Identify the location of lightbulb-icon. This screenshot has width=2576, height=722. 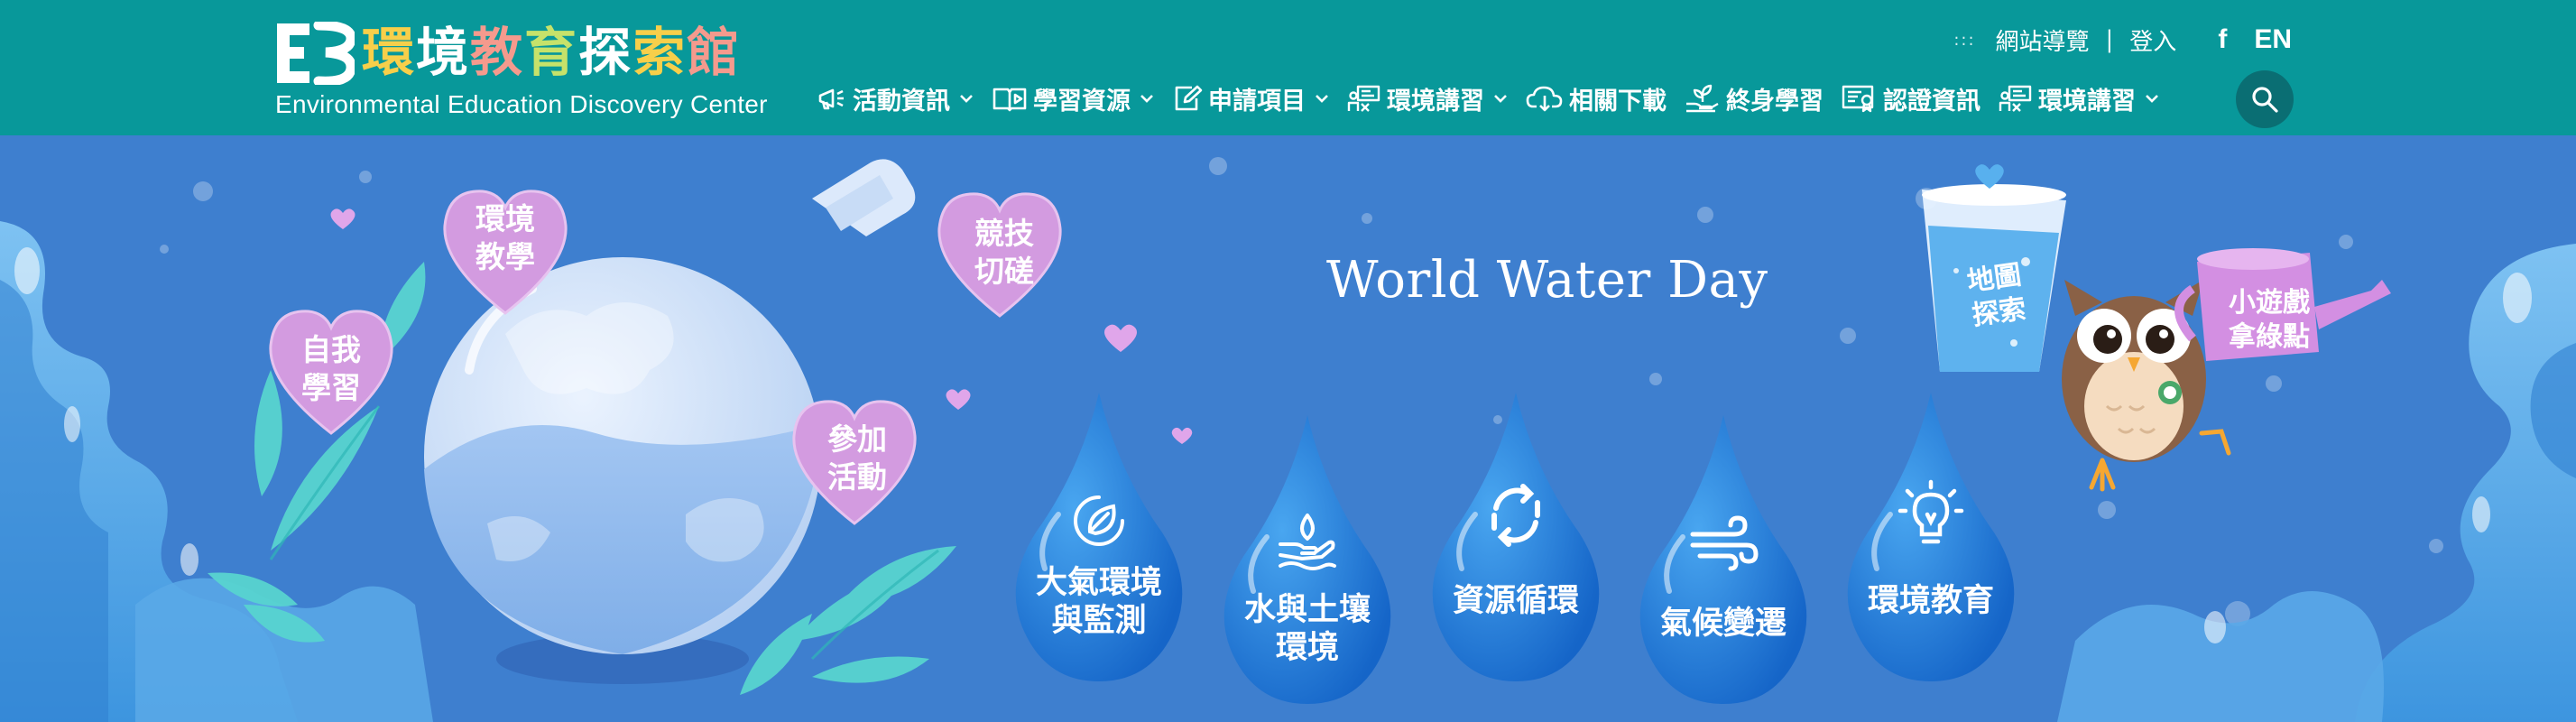
(1930, 512).